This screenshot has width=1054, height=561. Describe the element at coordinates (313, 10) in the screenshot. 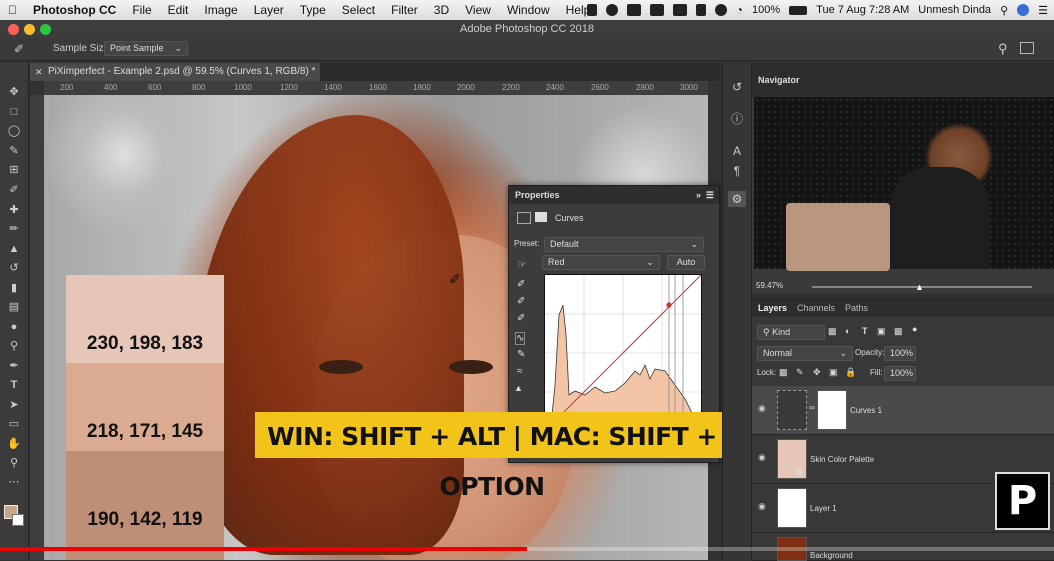

I see `menu-type: Type` at that location.